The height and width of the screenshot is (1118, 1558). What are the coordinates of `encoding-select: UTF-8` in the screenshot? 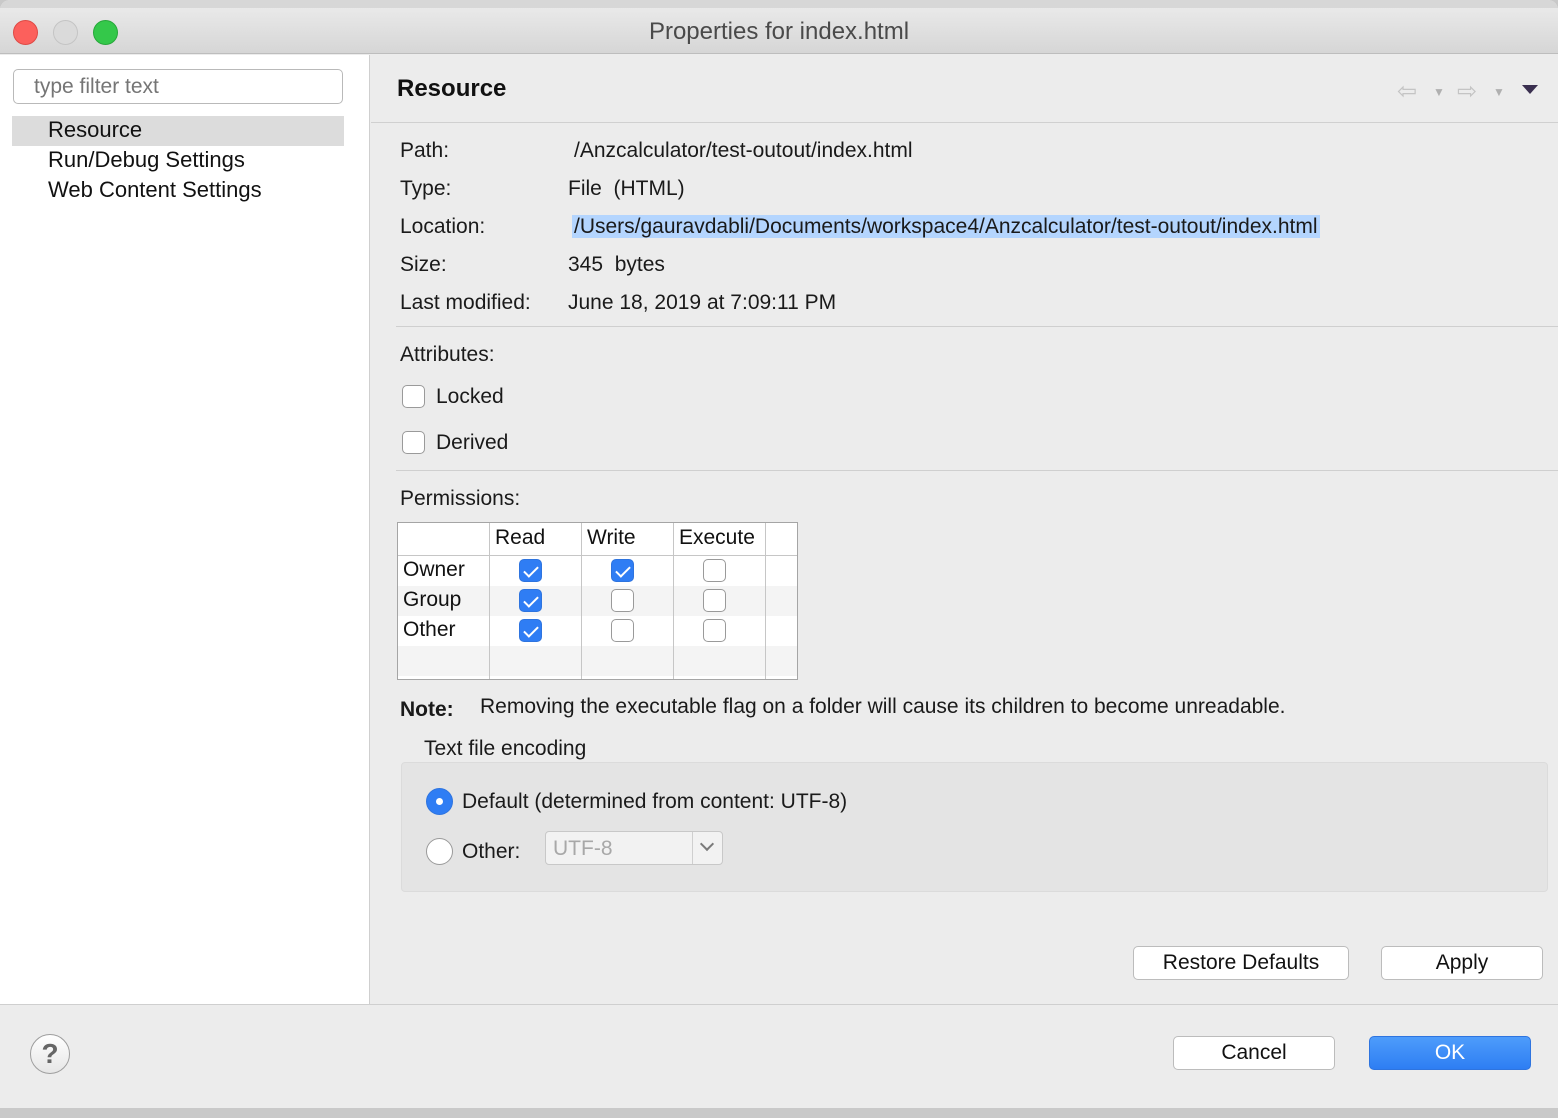 It's located at (634, 848).